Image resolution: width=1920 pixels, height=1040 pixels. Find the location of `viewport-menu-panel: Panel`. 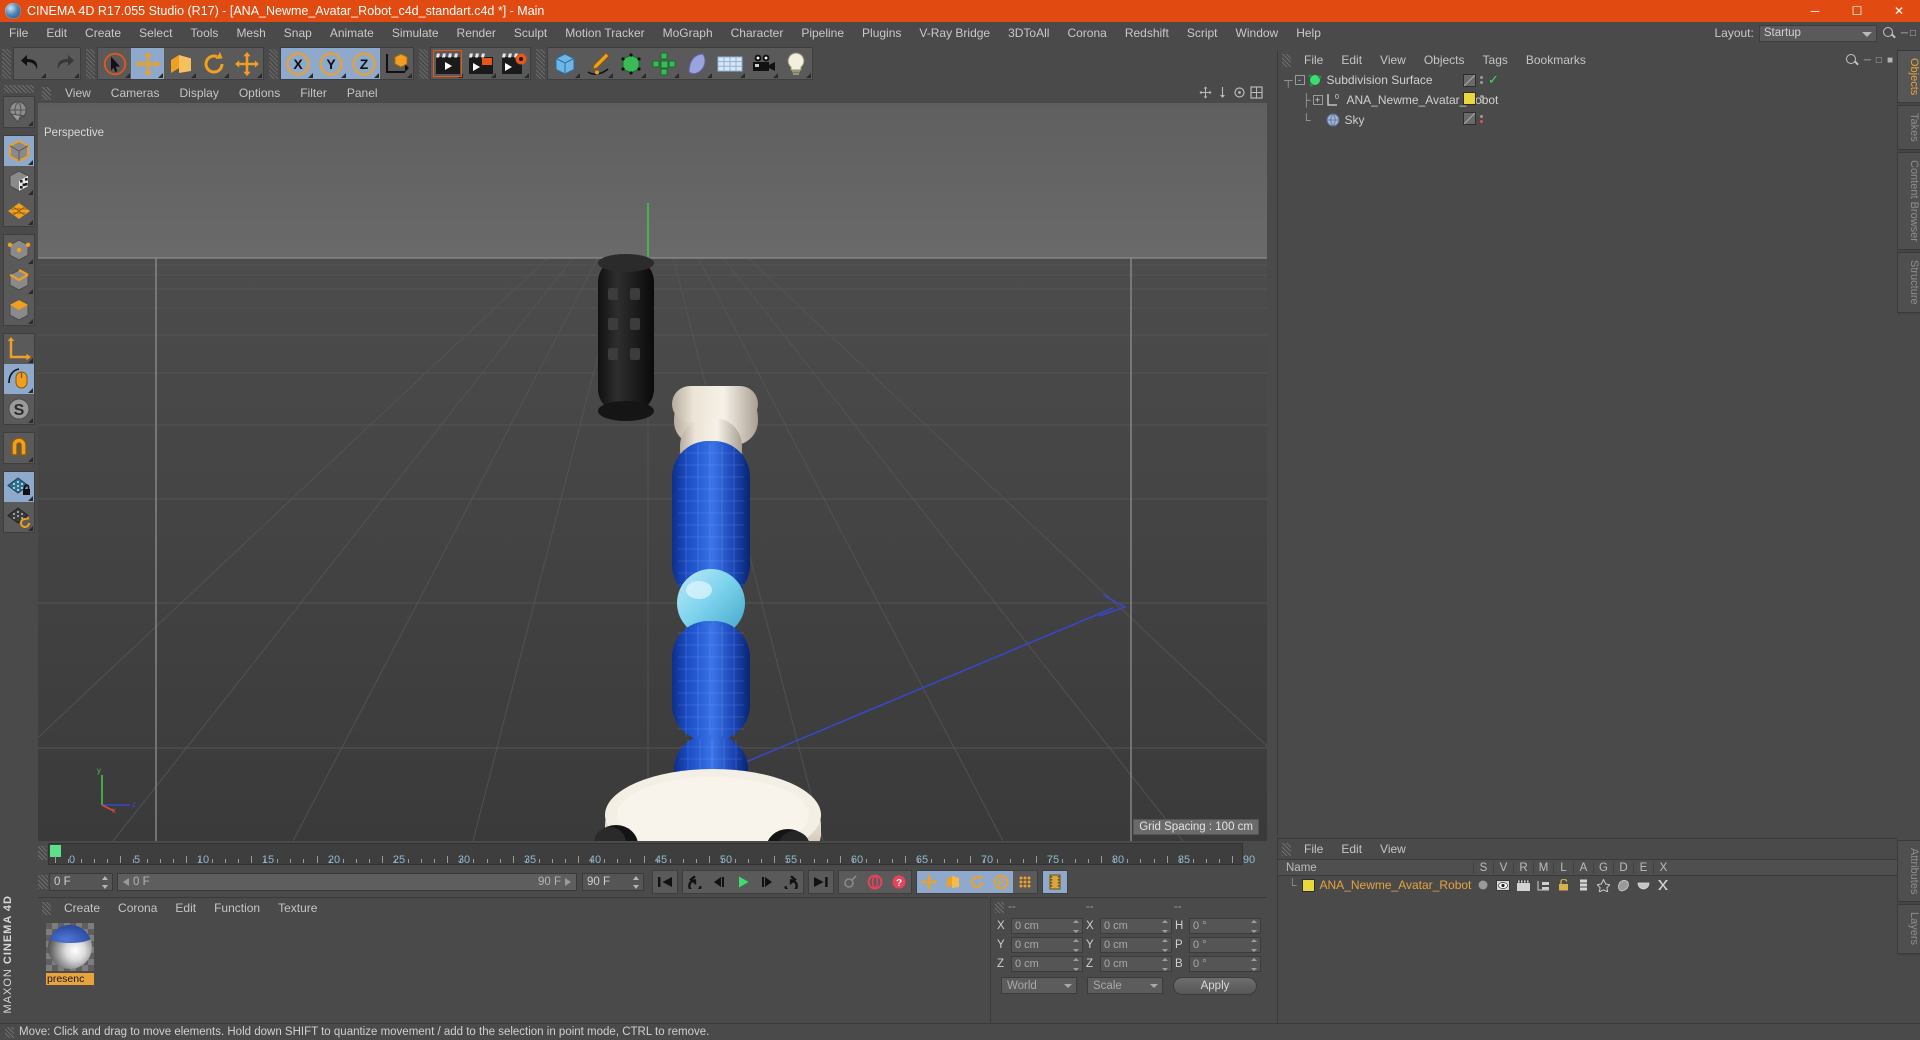

viewport-menu-panel: Panel is located at coordinates (362, 93).